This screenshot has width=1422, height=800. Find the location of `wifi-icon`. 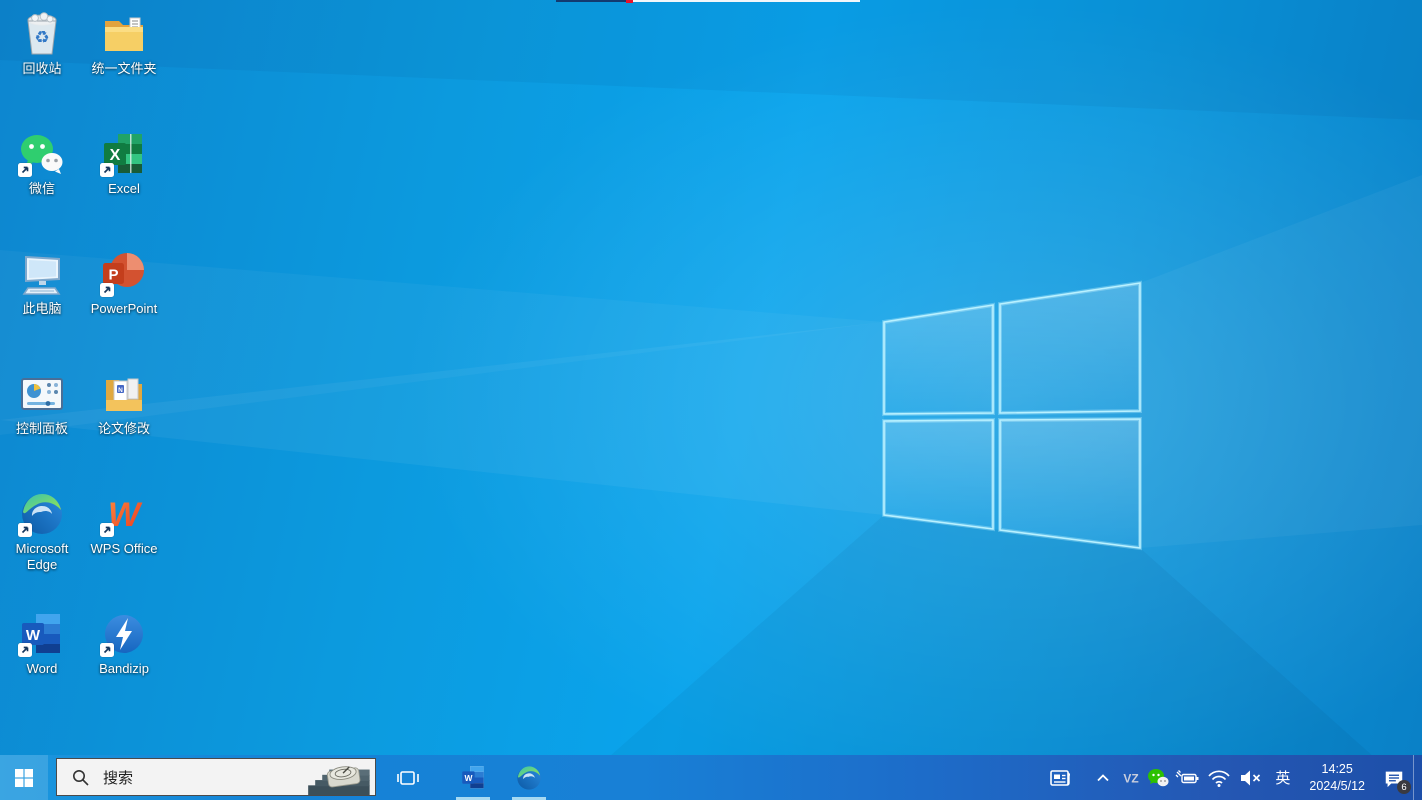

wifi-icon is located at coordinates (1219, 778).